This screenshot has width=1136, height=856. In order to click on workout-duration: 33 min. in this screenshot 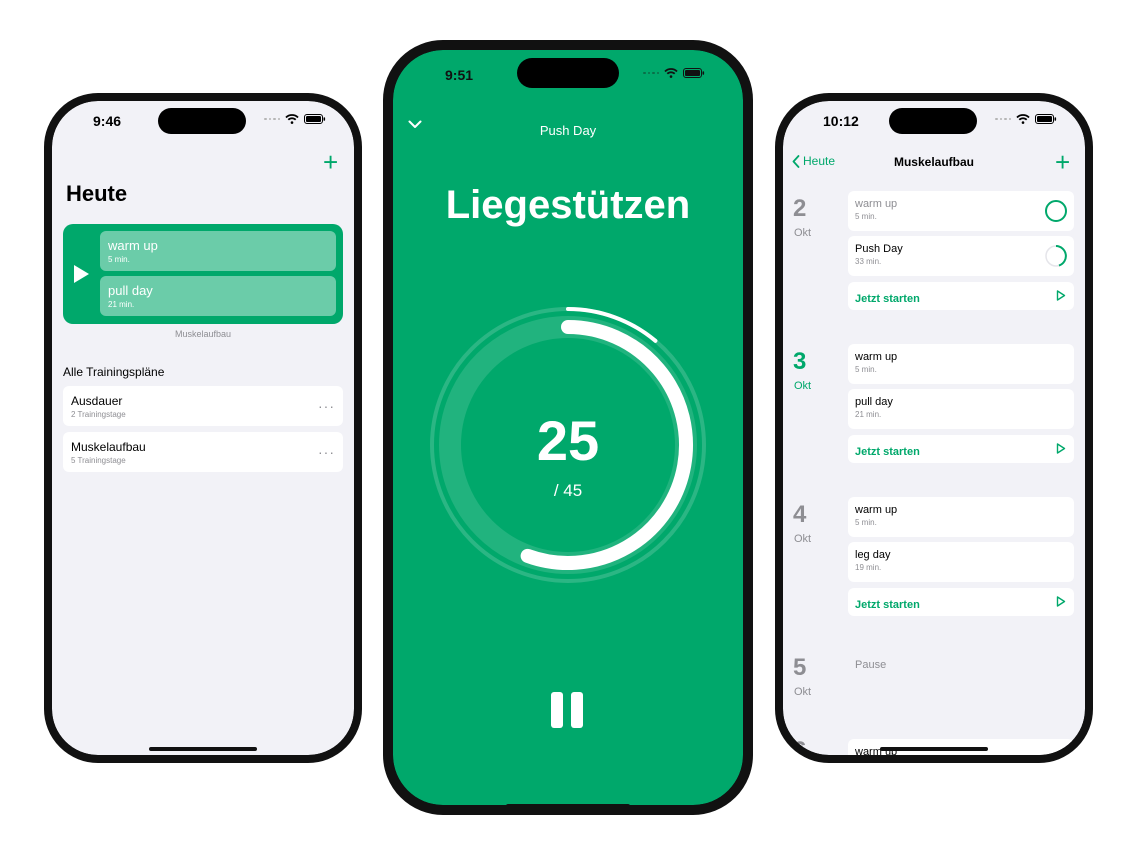, I will do `click(868, 261)`.